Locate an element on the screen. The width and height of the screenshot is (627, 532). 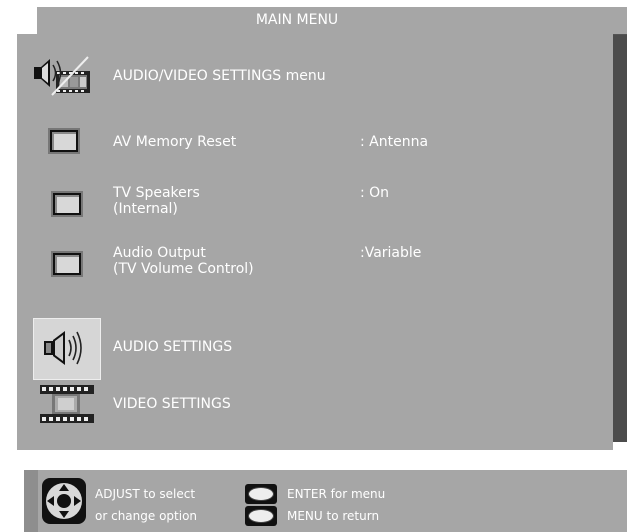
tv-speakers-label: TV Speakers is located at coordinates (156, 193).